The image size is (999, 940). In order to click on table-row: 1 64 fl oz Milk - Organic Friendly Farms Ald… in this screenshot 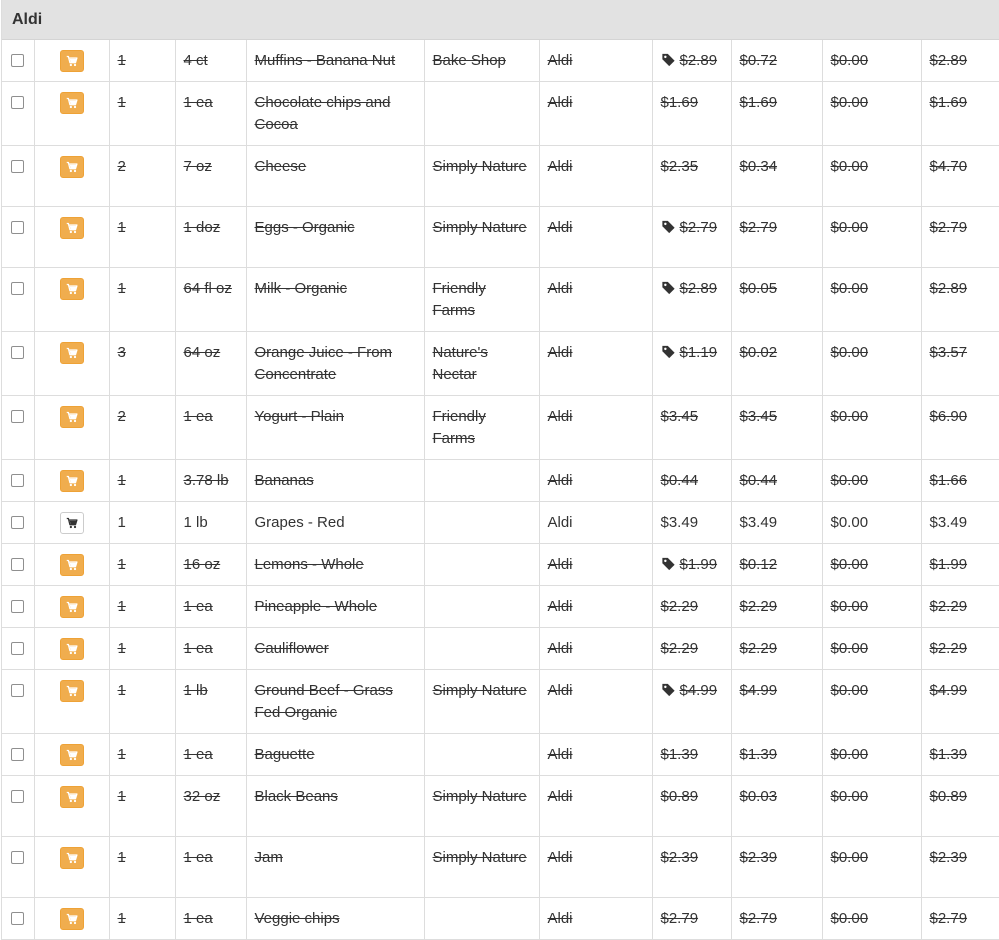, I will do `click(500, 299)`.